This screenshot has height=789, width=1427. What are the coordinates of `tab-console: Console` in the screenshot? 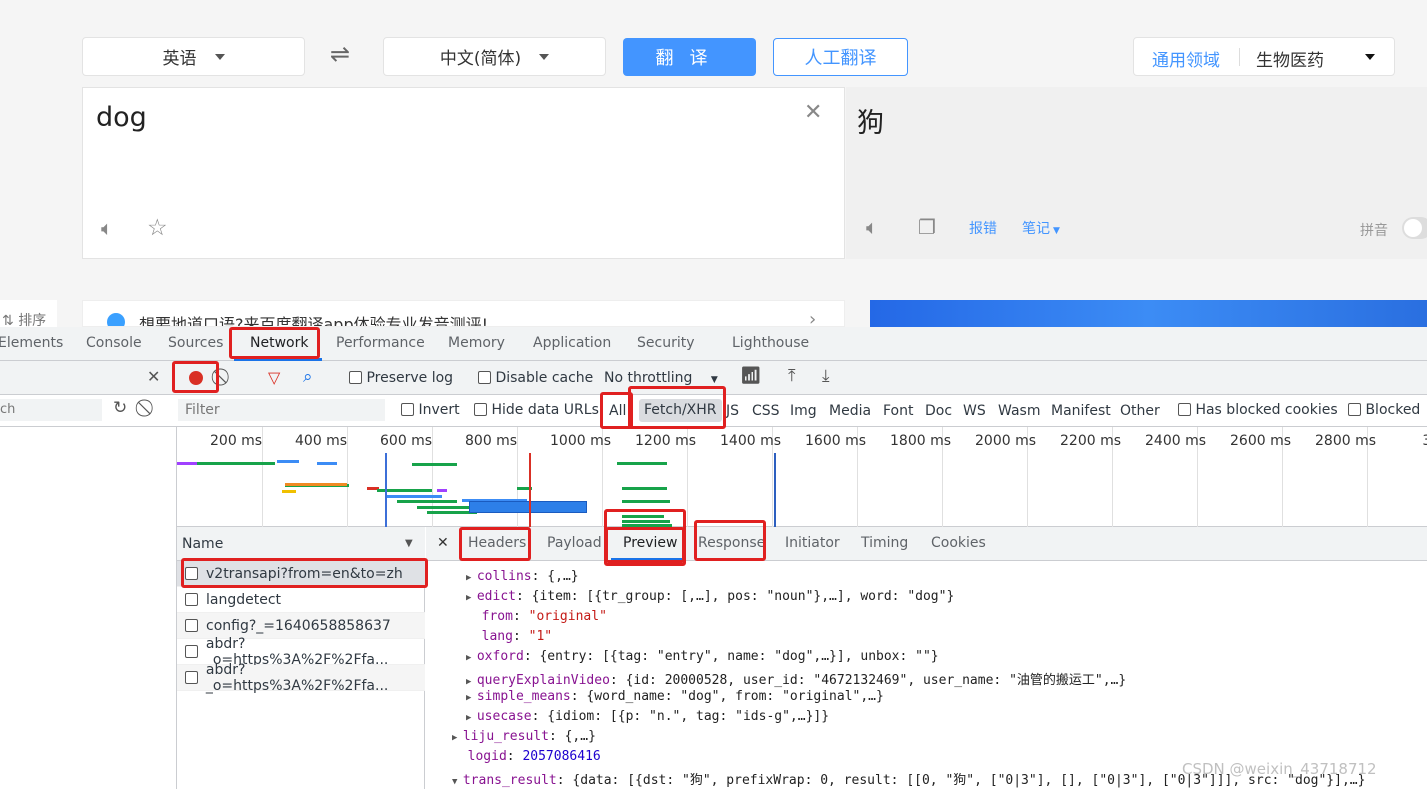 It's located at (114, 343).